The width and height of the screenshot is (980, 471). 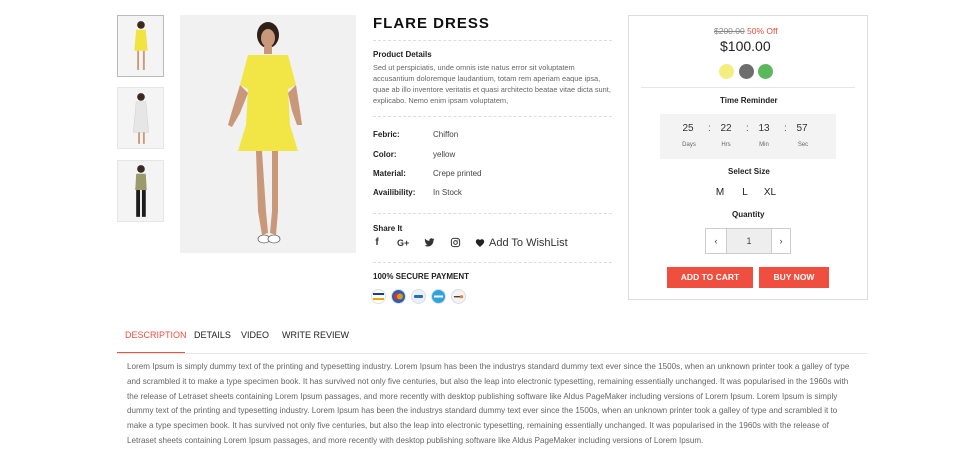 I want to click on wishlist-label: Add To WishList, so click(x=528, y=243).